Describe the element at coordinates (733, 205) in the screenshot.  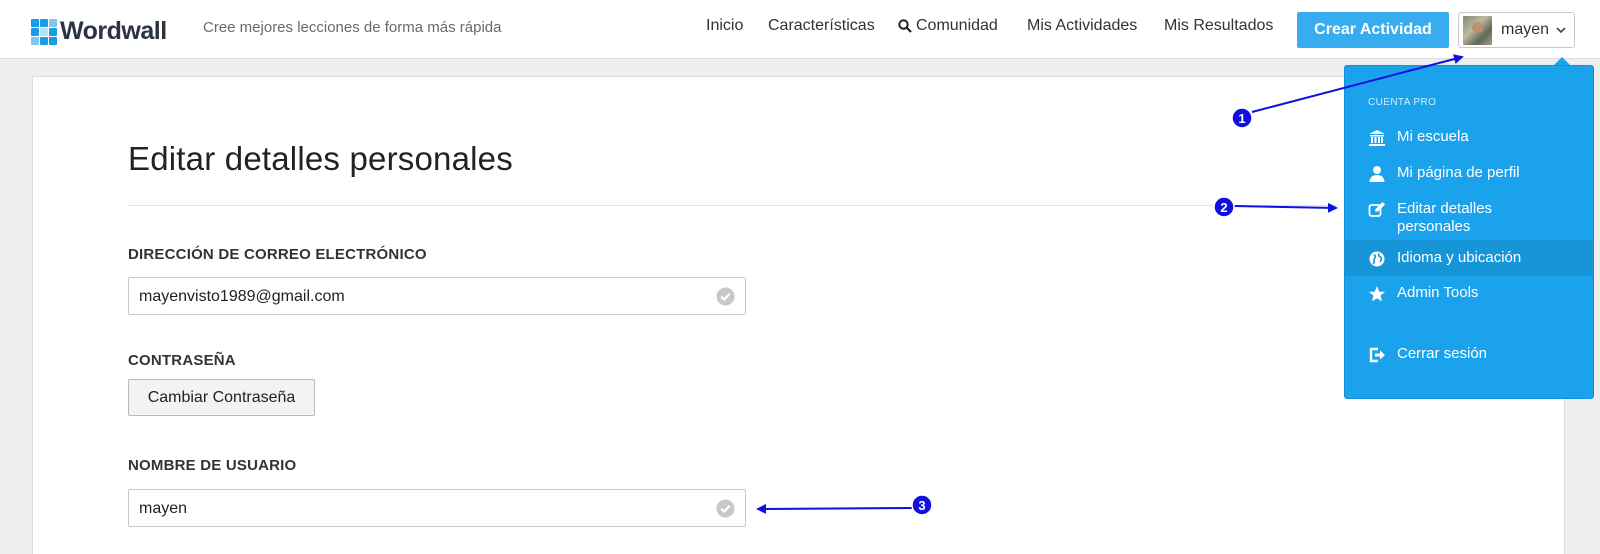
I see `title-divider` at that location.